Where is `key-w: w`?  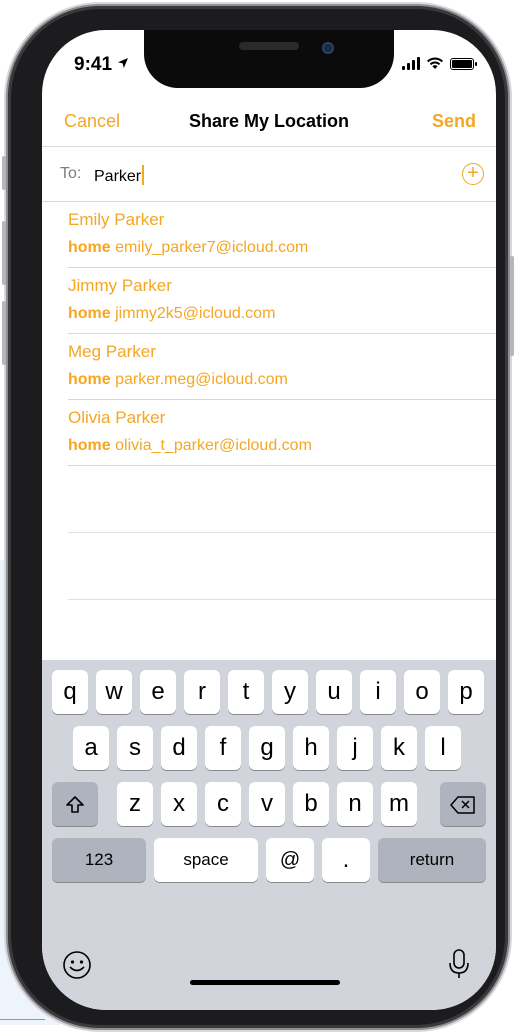
key-w: w is located at coordinates (114, 692).